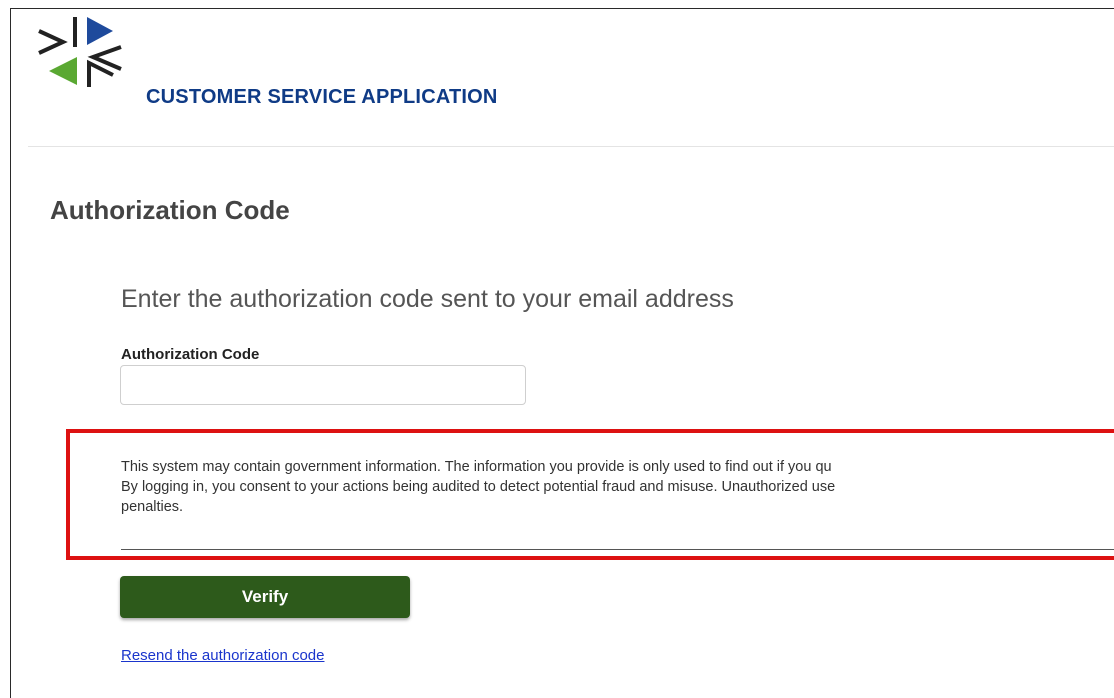 This screenshot has height=698, width=1114. What do you see at coordinates (323, 385) in the screenshot?
I see `authorization-code-input` at bounding box center [323, 385].